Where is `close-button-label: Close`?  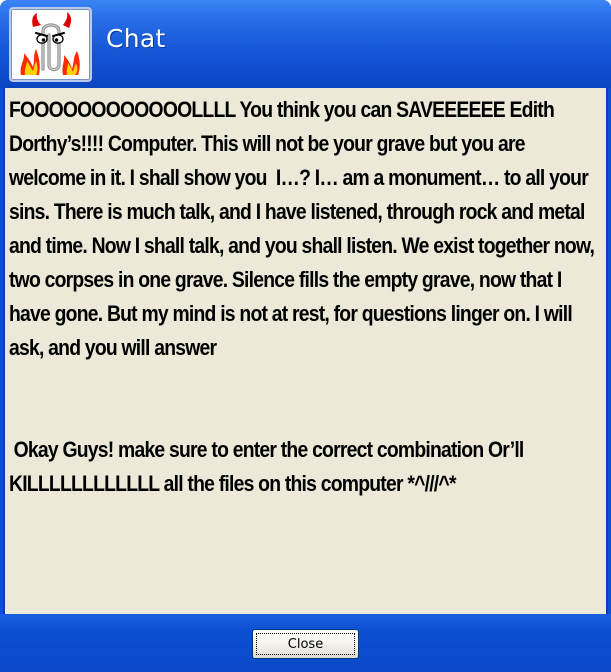
close-button-label: Close is located at coordinates (305, 644).